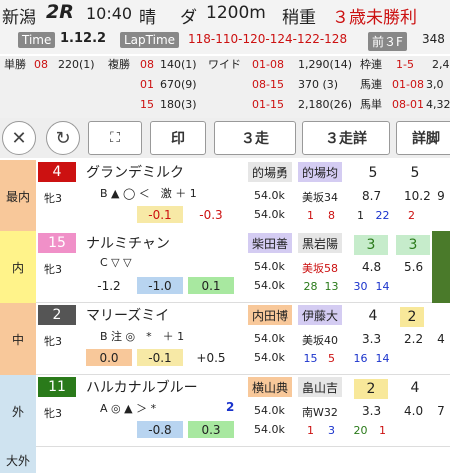 The height and width of the screenshot is (473, 450). I want to click on stable: 美坂40, so click(320, 340).